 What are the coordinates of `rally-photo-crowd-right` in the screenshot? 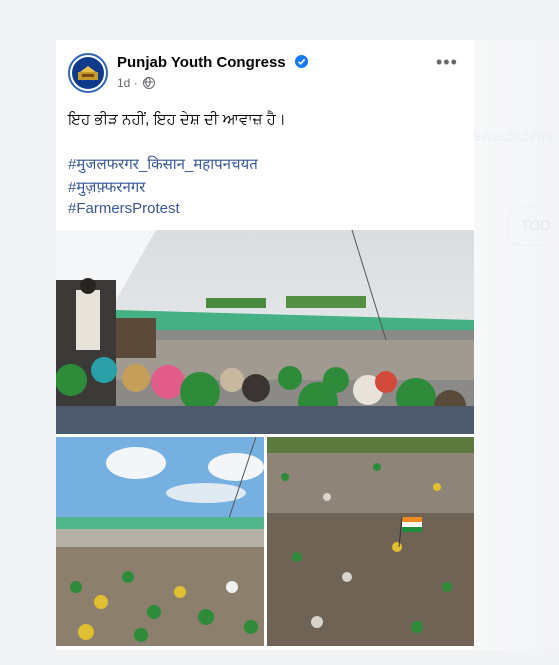 It's located at (370, 541).